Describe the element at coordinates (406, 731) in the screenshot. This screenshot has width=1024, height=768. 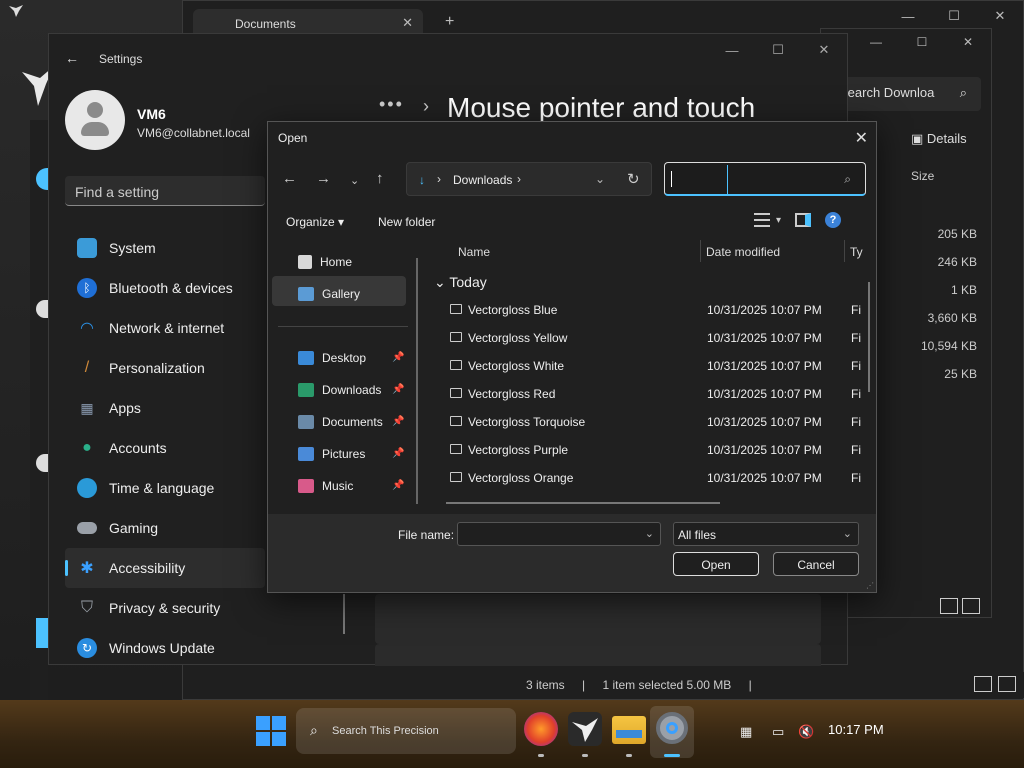
I see `taskbar-search: ⌕ Search This Precision` at that location.